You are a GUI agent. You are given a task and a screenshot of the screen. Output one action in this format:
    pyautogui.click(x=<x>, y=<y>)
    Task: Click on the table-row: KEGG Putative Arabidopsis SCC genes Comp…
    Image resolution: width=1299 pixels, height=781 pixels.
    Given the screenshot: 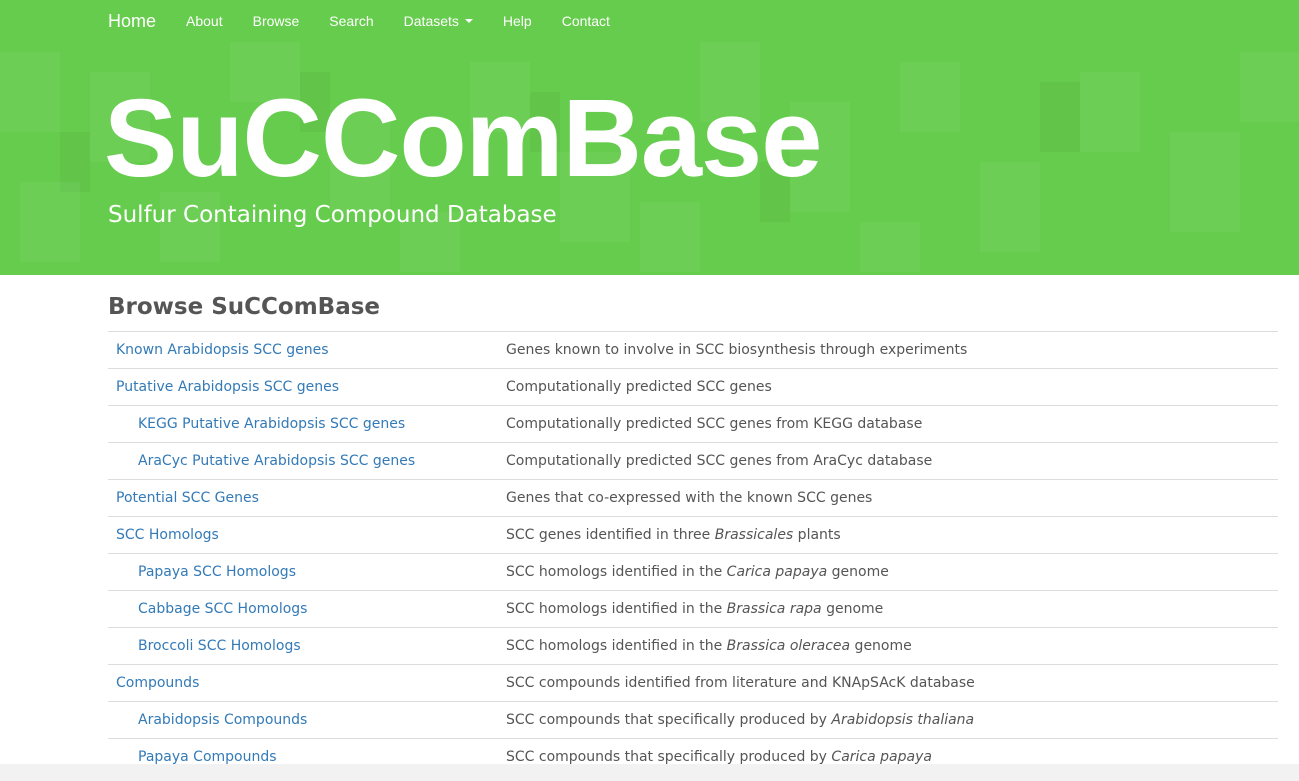 What is the action you would take?
    pyautogui.click(x=693, y=424)
    